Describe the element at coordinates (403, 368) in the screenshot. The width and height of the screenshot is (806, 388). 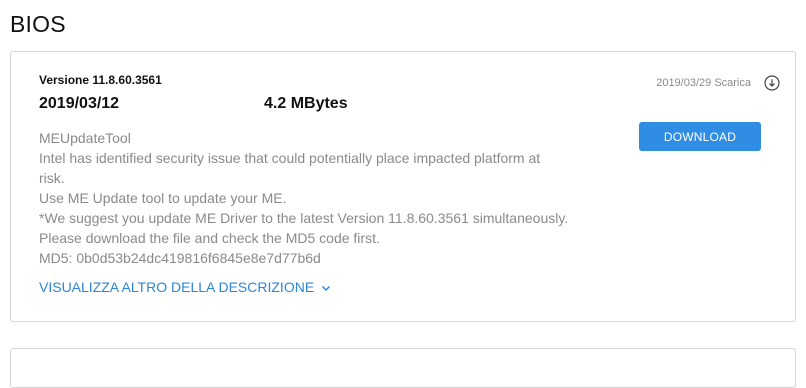
I see `next-download-card` at that location.